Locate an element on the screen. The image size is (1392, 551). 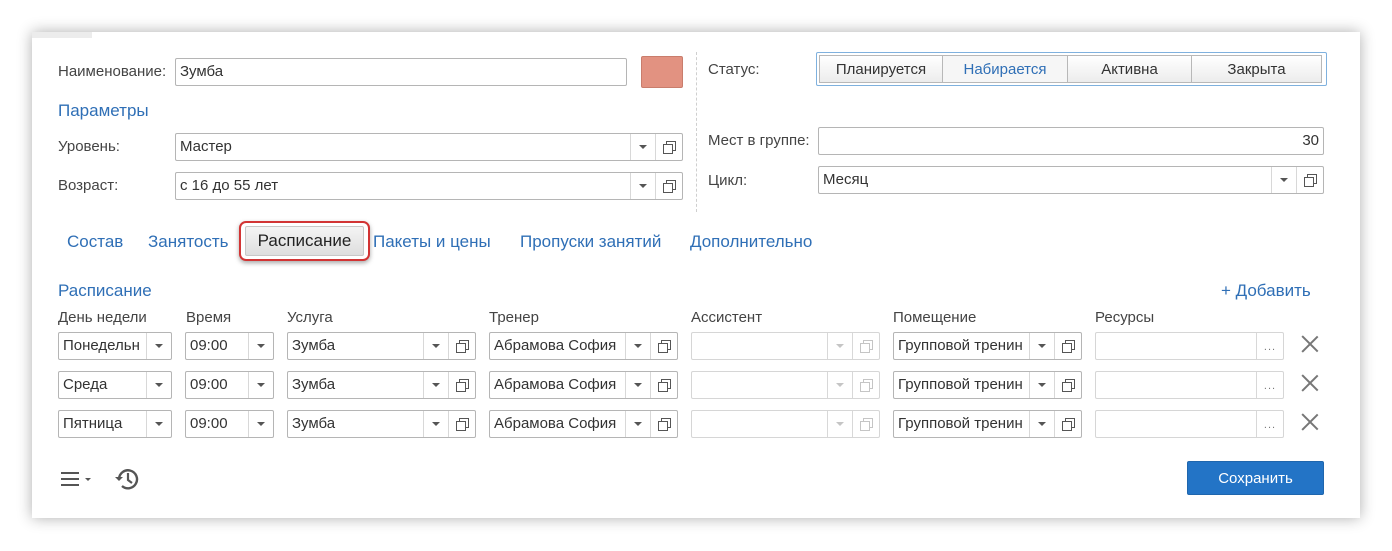
row-day-field: Пятница is located at coordinates (115, 424).